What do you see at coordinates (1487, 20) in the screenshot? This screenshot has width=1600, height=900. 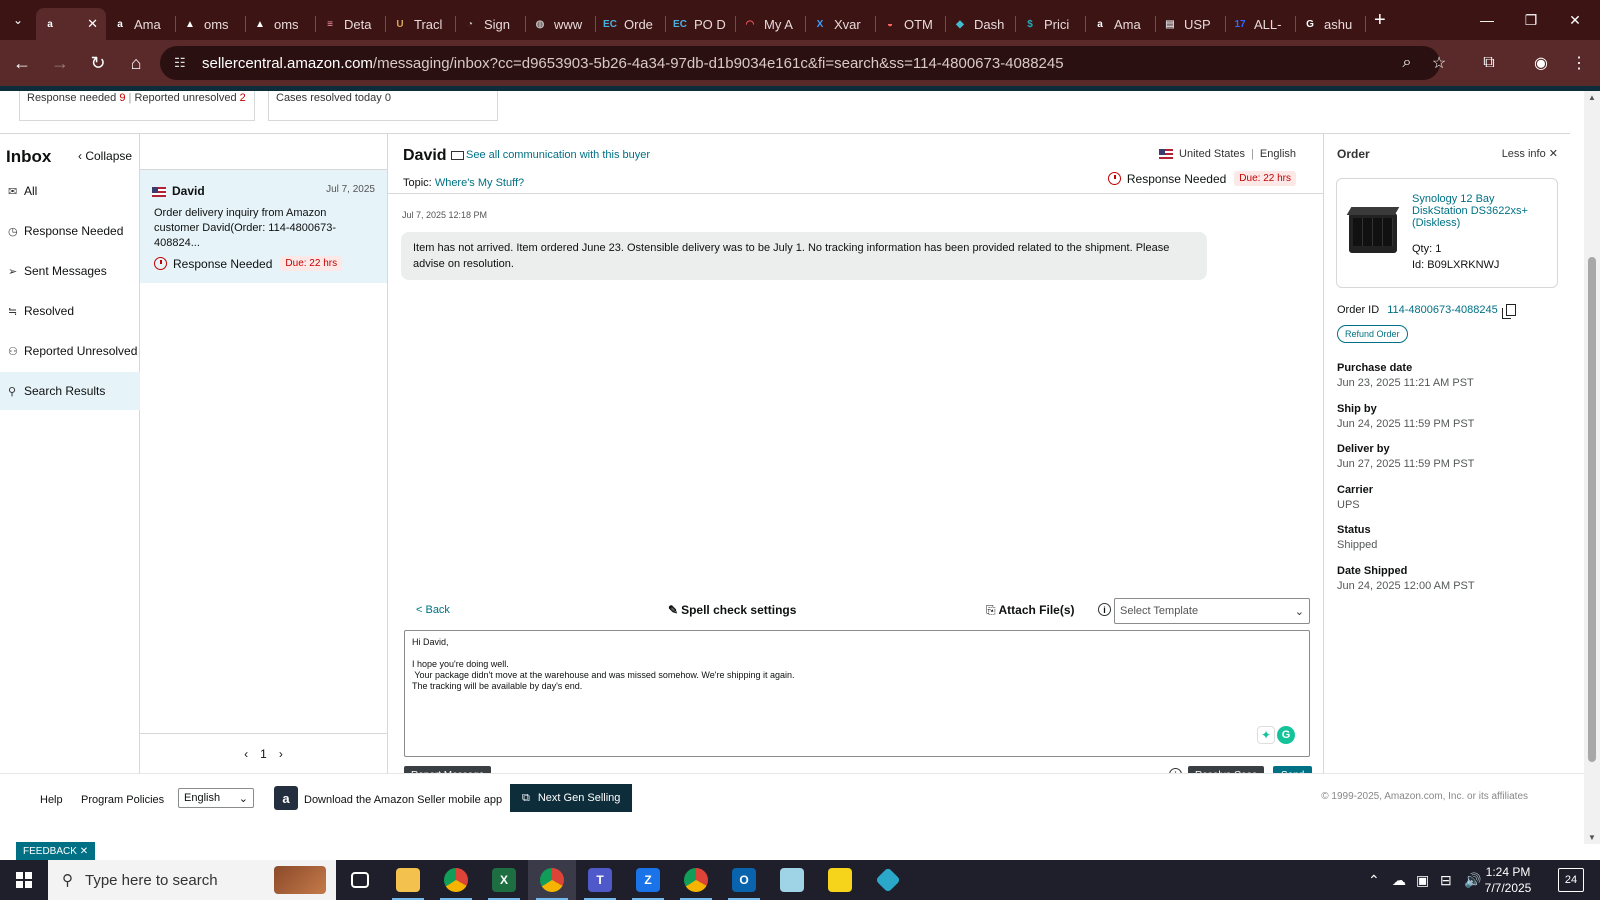 I see `minimize-button: —` at bounding box center [1487, 20].